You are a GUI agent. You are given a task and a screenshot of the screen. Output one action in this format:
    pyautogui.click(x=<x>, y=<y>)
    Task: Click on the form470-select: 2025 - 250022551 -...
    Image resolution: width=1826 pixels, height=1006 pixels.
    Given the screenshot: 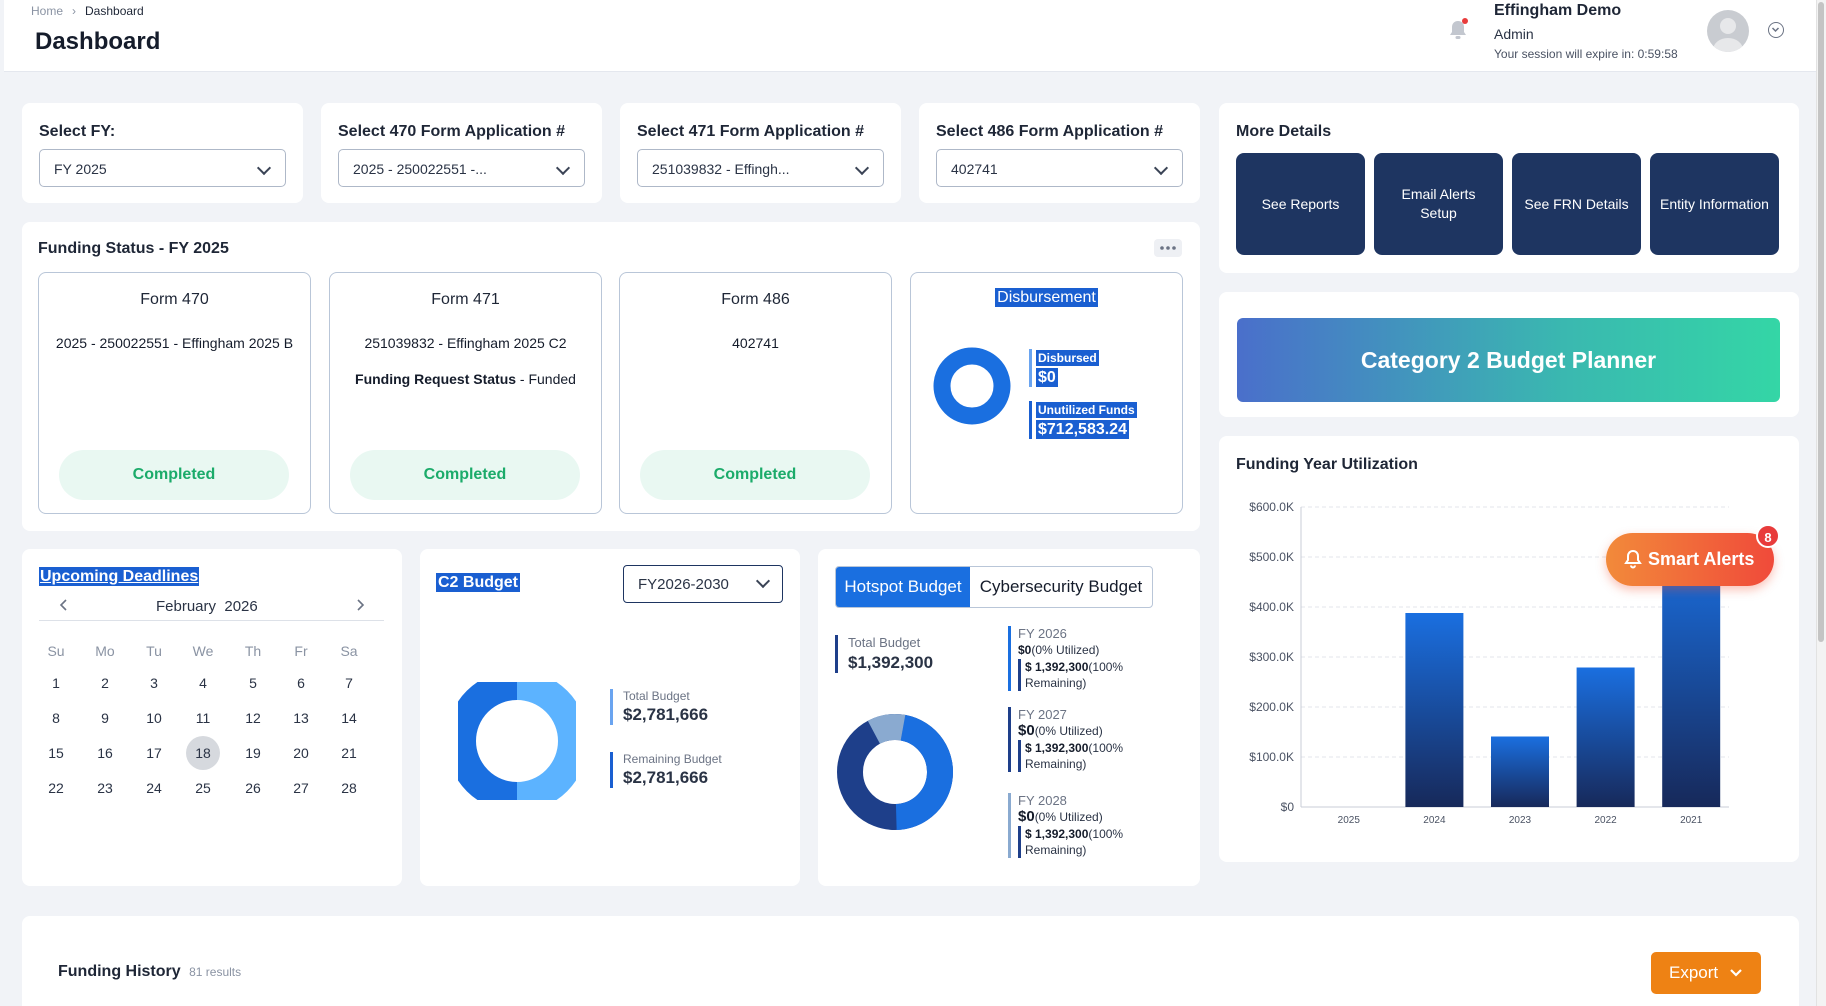 What is the action you would take?
    pyautogui.click(x=461, y=168)
    